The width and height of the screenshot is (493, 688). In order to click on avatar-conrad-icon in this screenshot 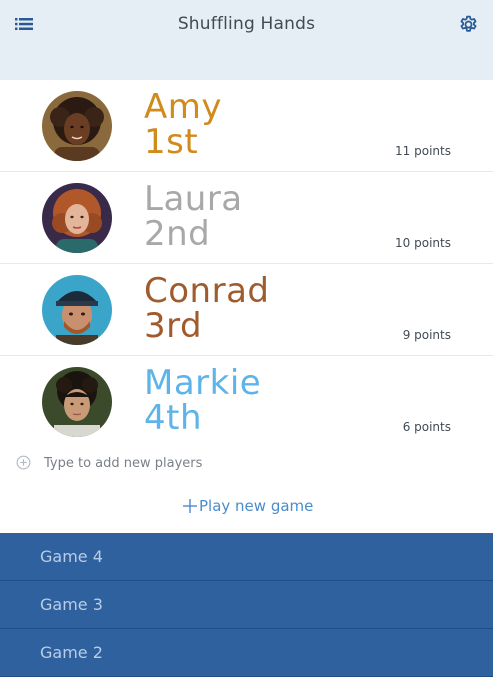, I will do `click(77, 310)`.